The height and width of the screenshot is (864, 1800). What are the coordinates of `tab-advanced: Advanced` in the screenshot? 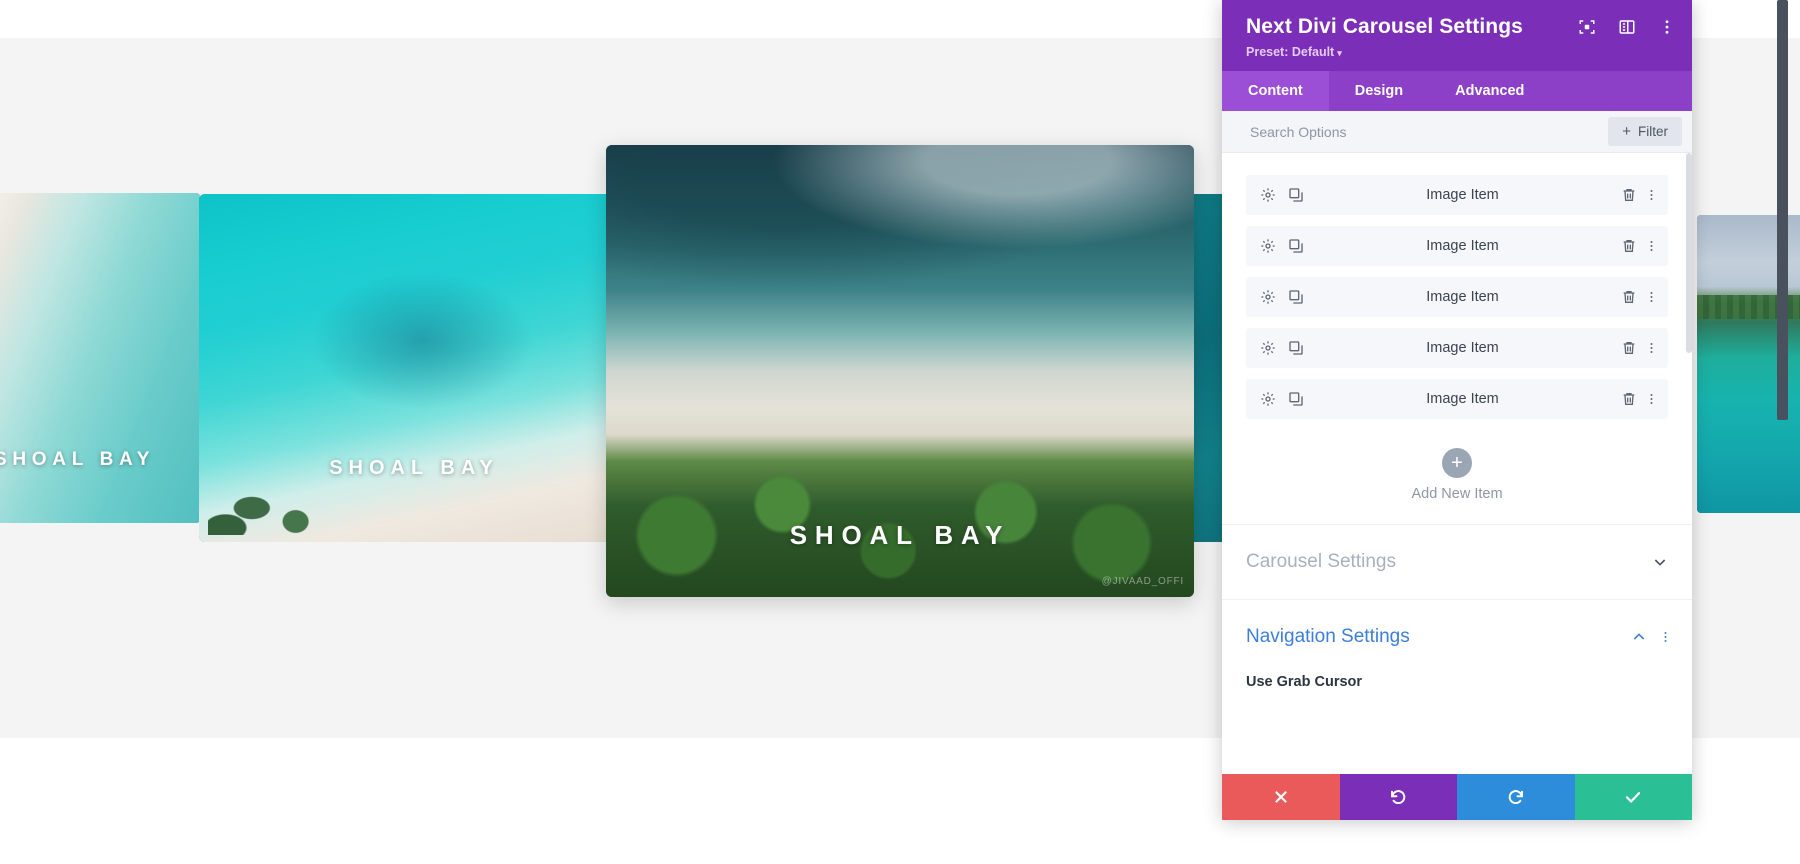 It's located at (1489, 91).